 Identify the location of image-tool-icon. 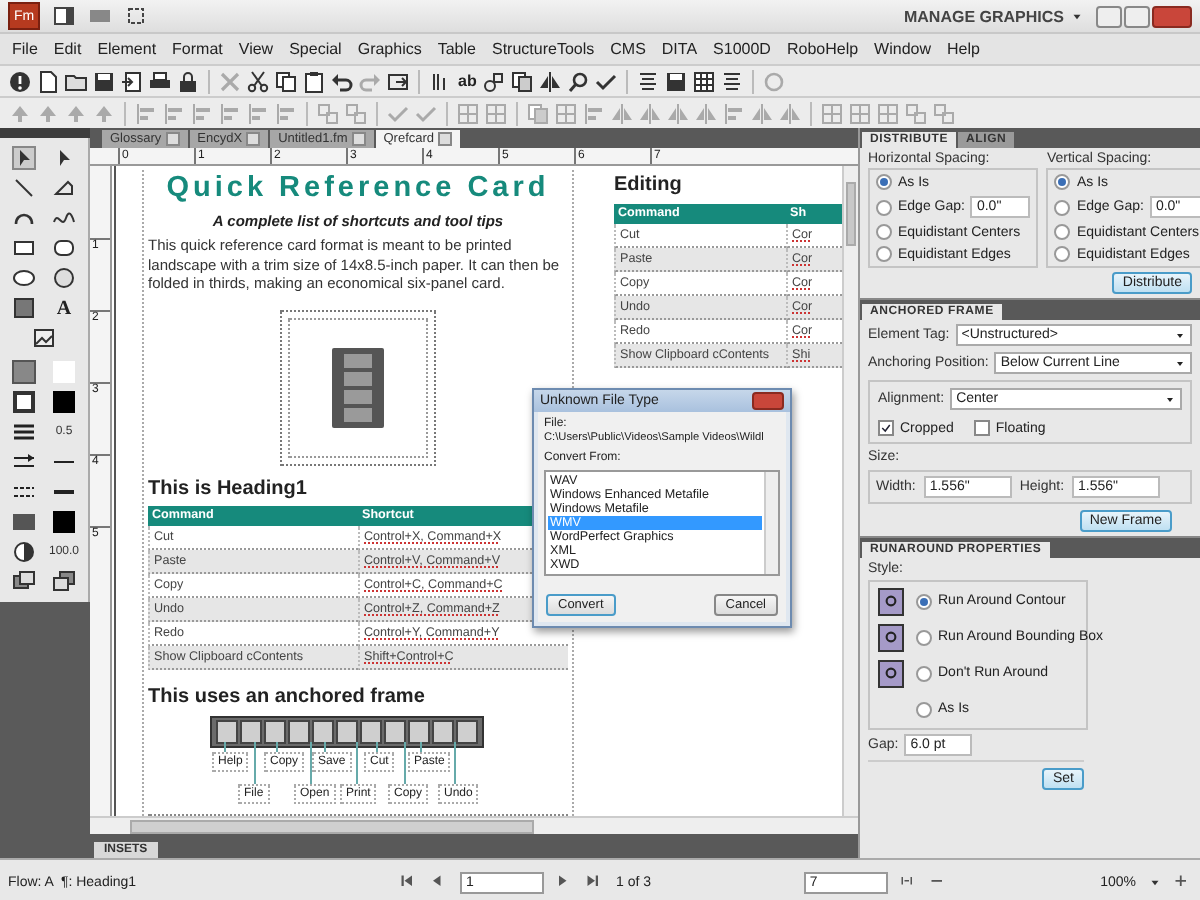
(44, 338).